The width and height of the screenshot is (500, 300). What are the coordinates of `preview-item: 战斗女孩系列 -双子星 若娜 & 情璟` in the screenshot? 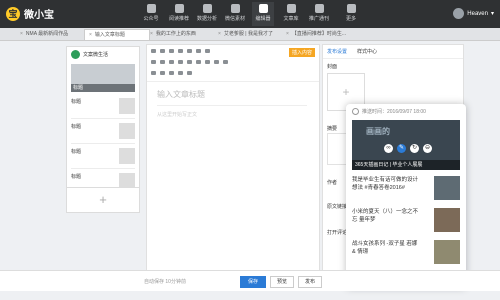 It's located at (406, 252).